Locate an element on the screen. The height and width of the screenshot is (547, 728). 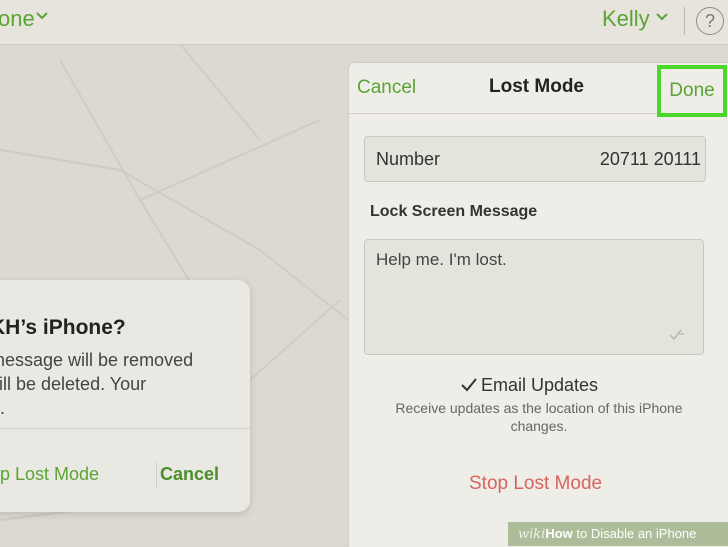
user-menu: Kelly is located at coordinates (626, 19).